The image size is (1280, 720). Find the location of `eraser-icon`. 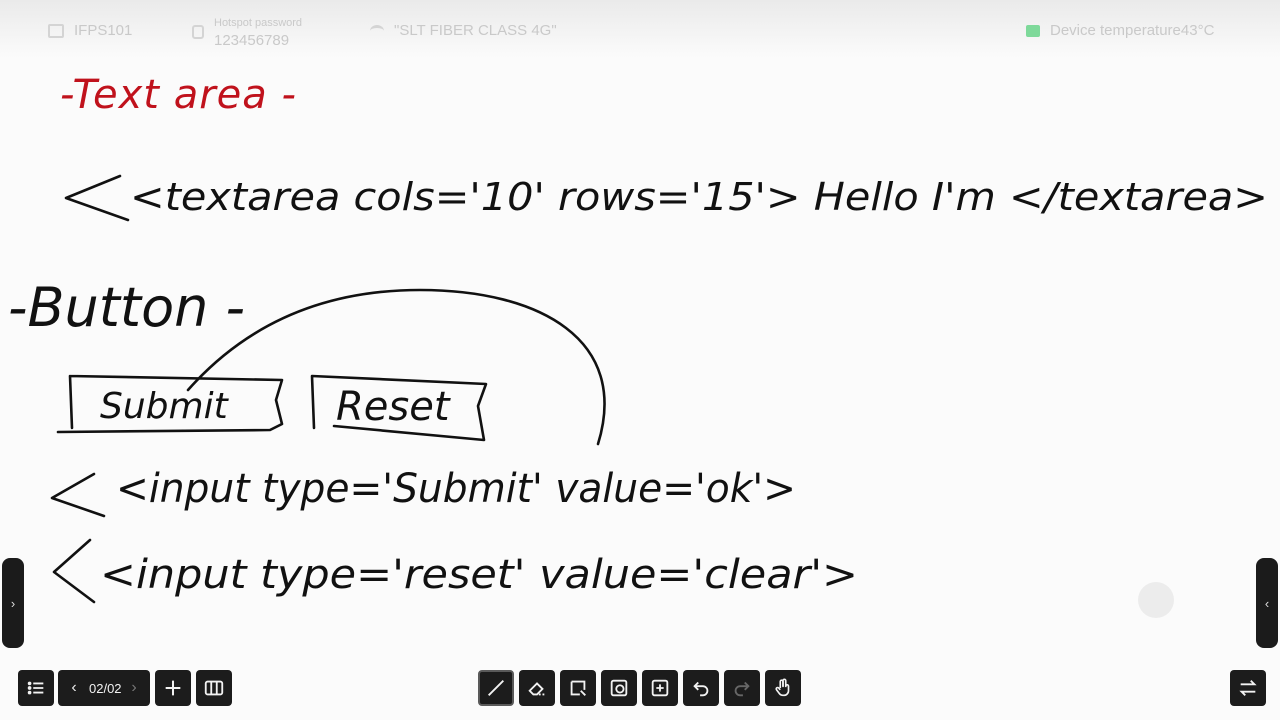

eraser-icon is located at coordinates (536, 689).